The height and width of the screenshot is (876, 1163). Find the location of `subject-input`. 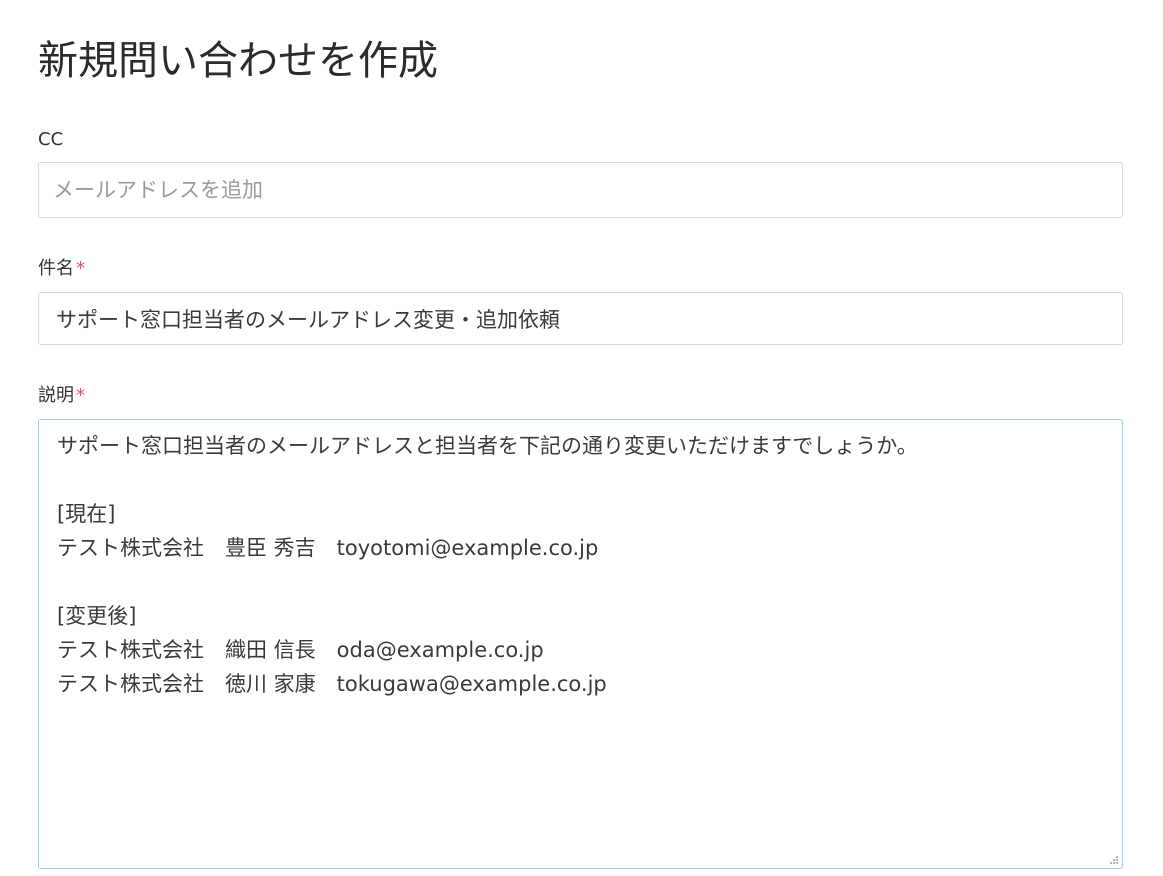

subject-input is located at coordinates (580, 318).